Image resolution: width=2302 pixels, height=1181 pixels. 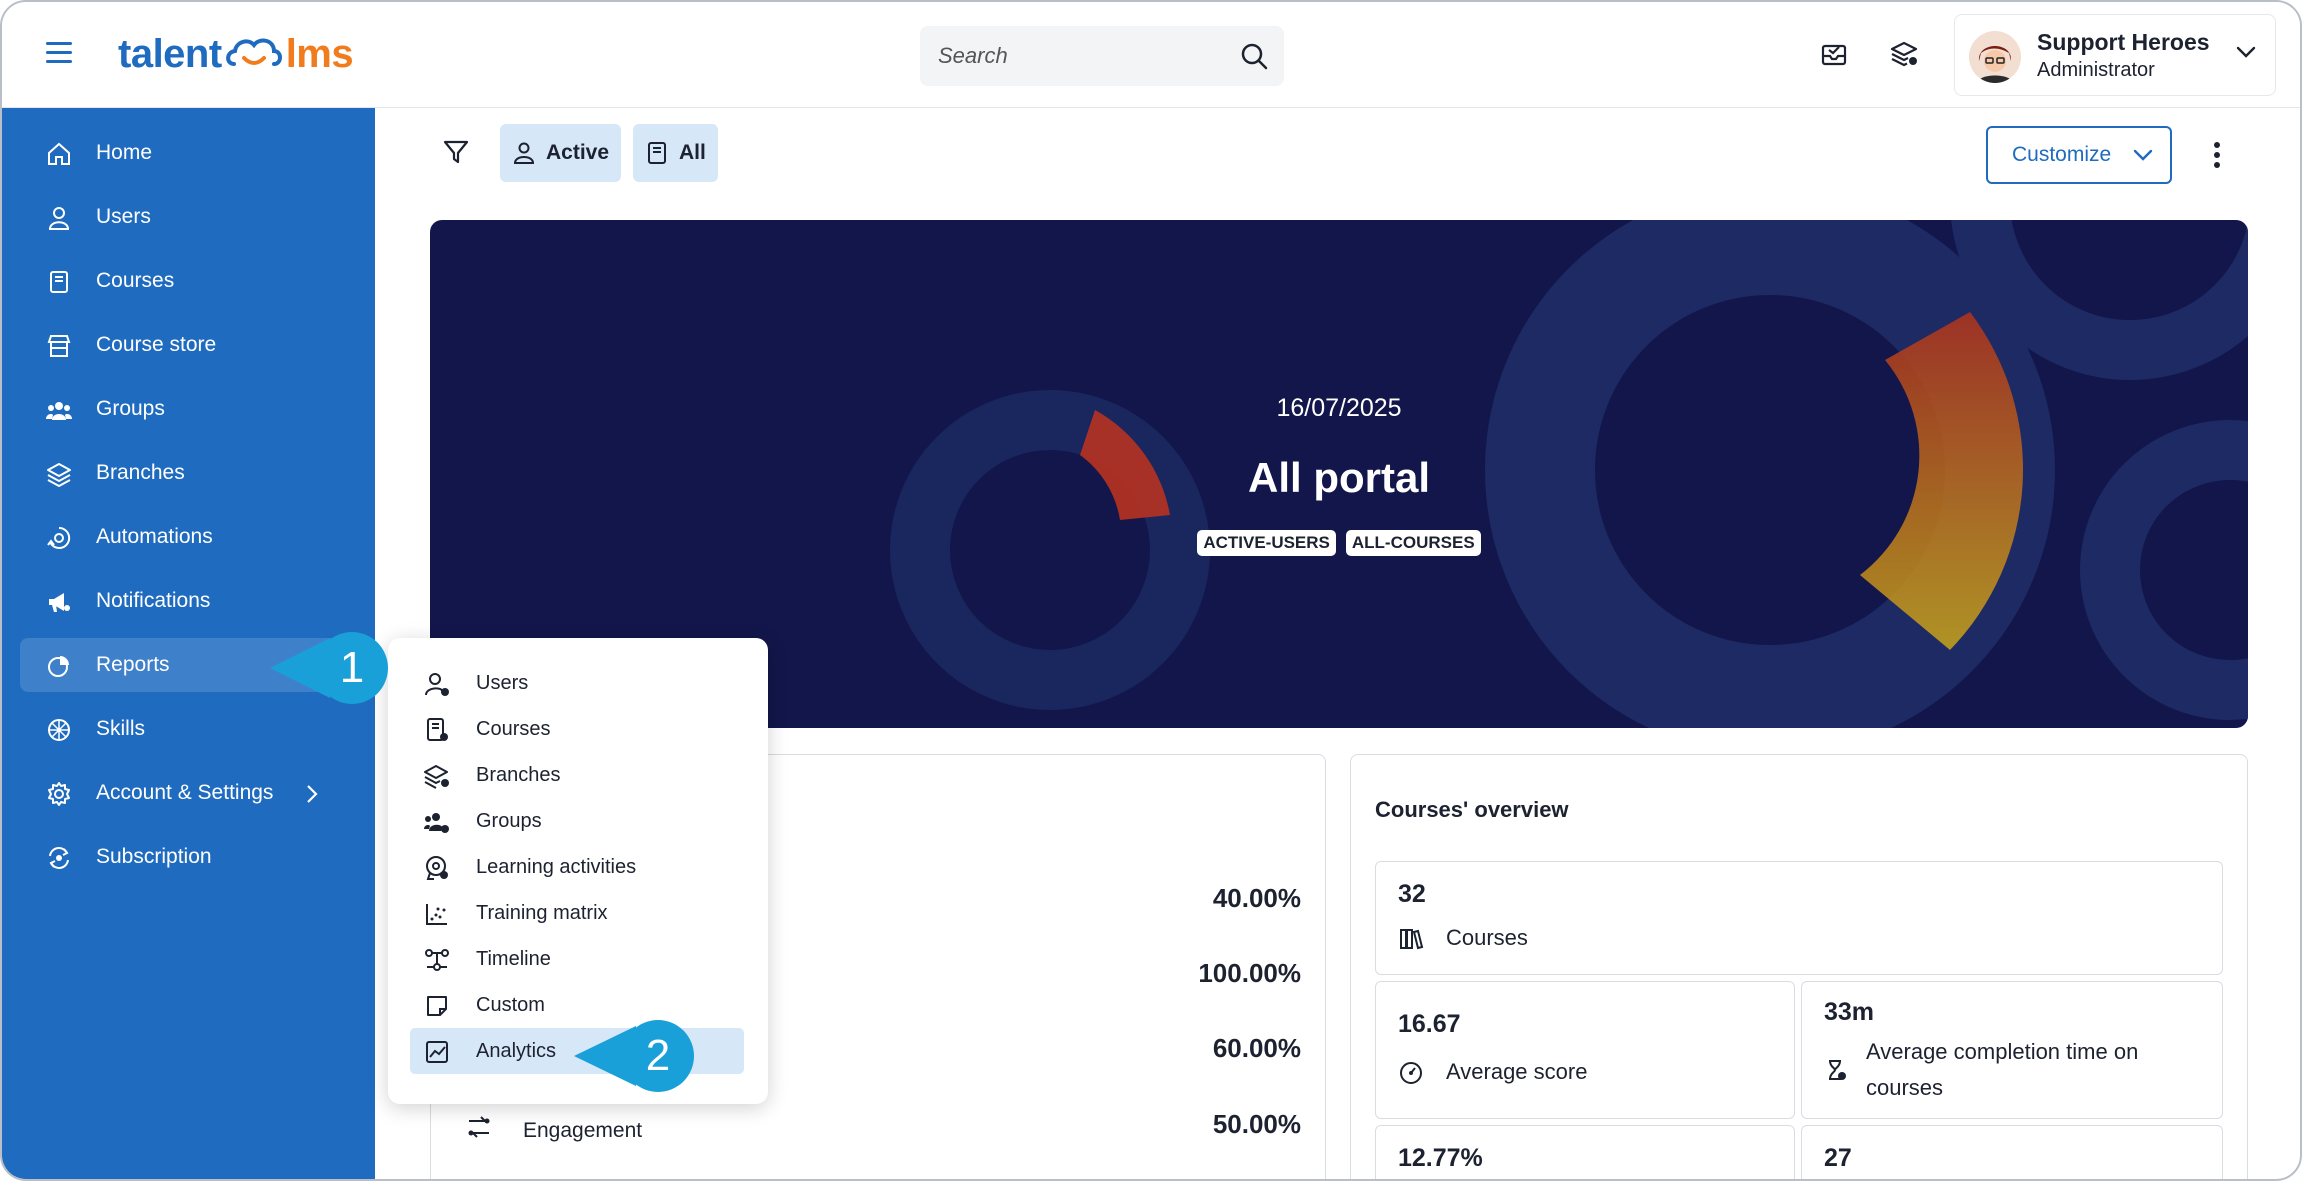 What do you see at coordinates (675, 153) in the screenshot?
I see `all-courses-chip: All` at bounding box center [675, 153].